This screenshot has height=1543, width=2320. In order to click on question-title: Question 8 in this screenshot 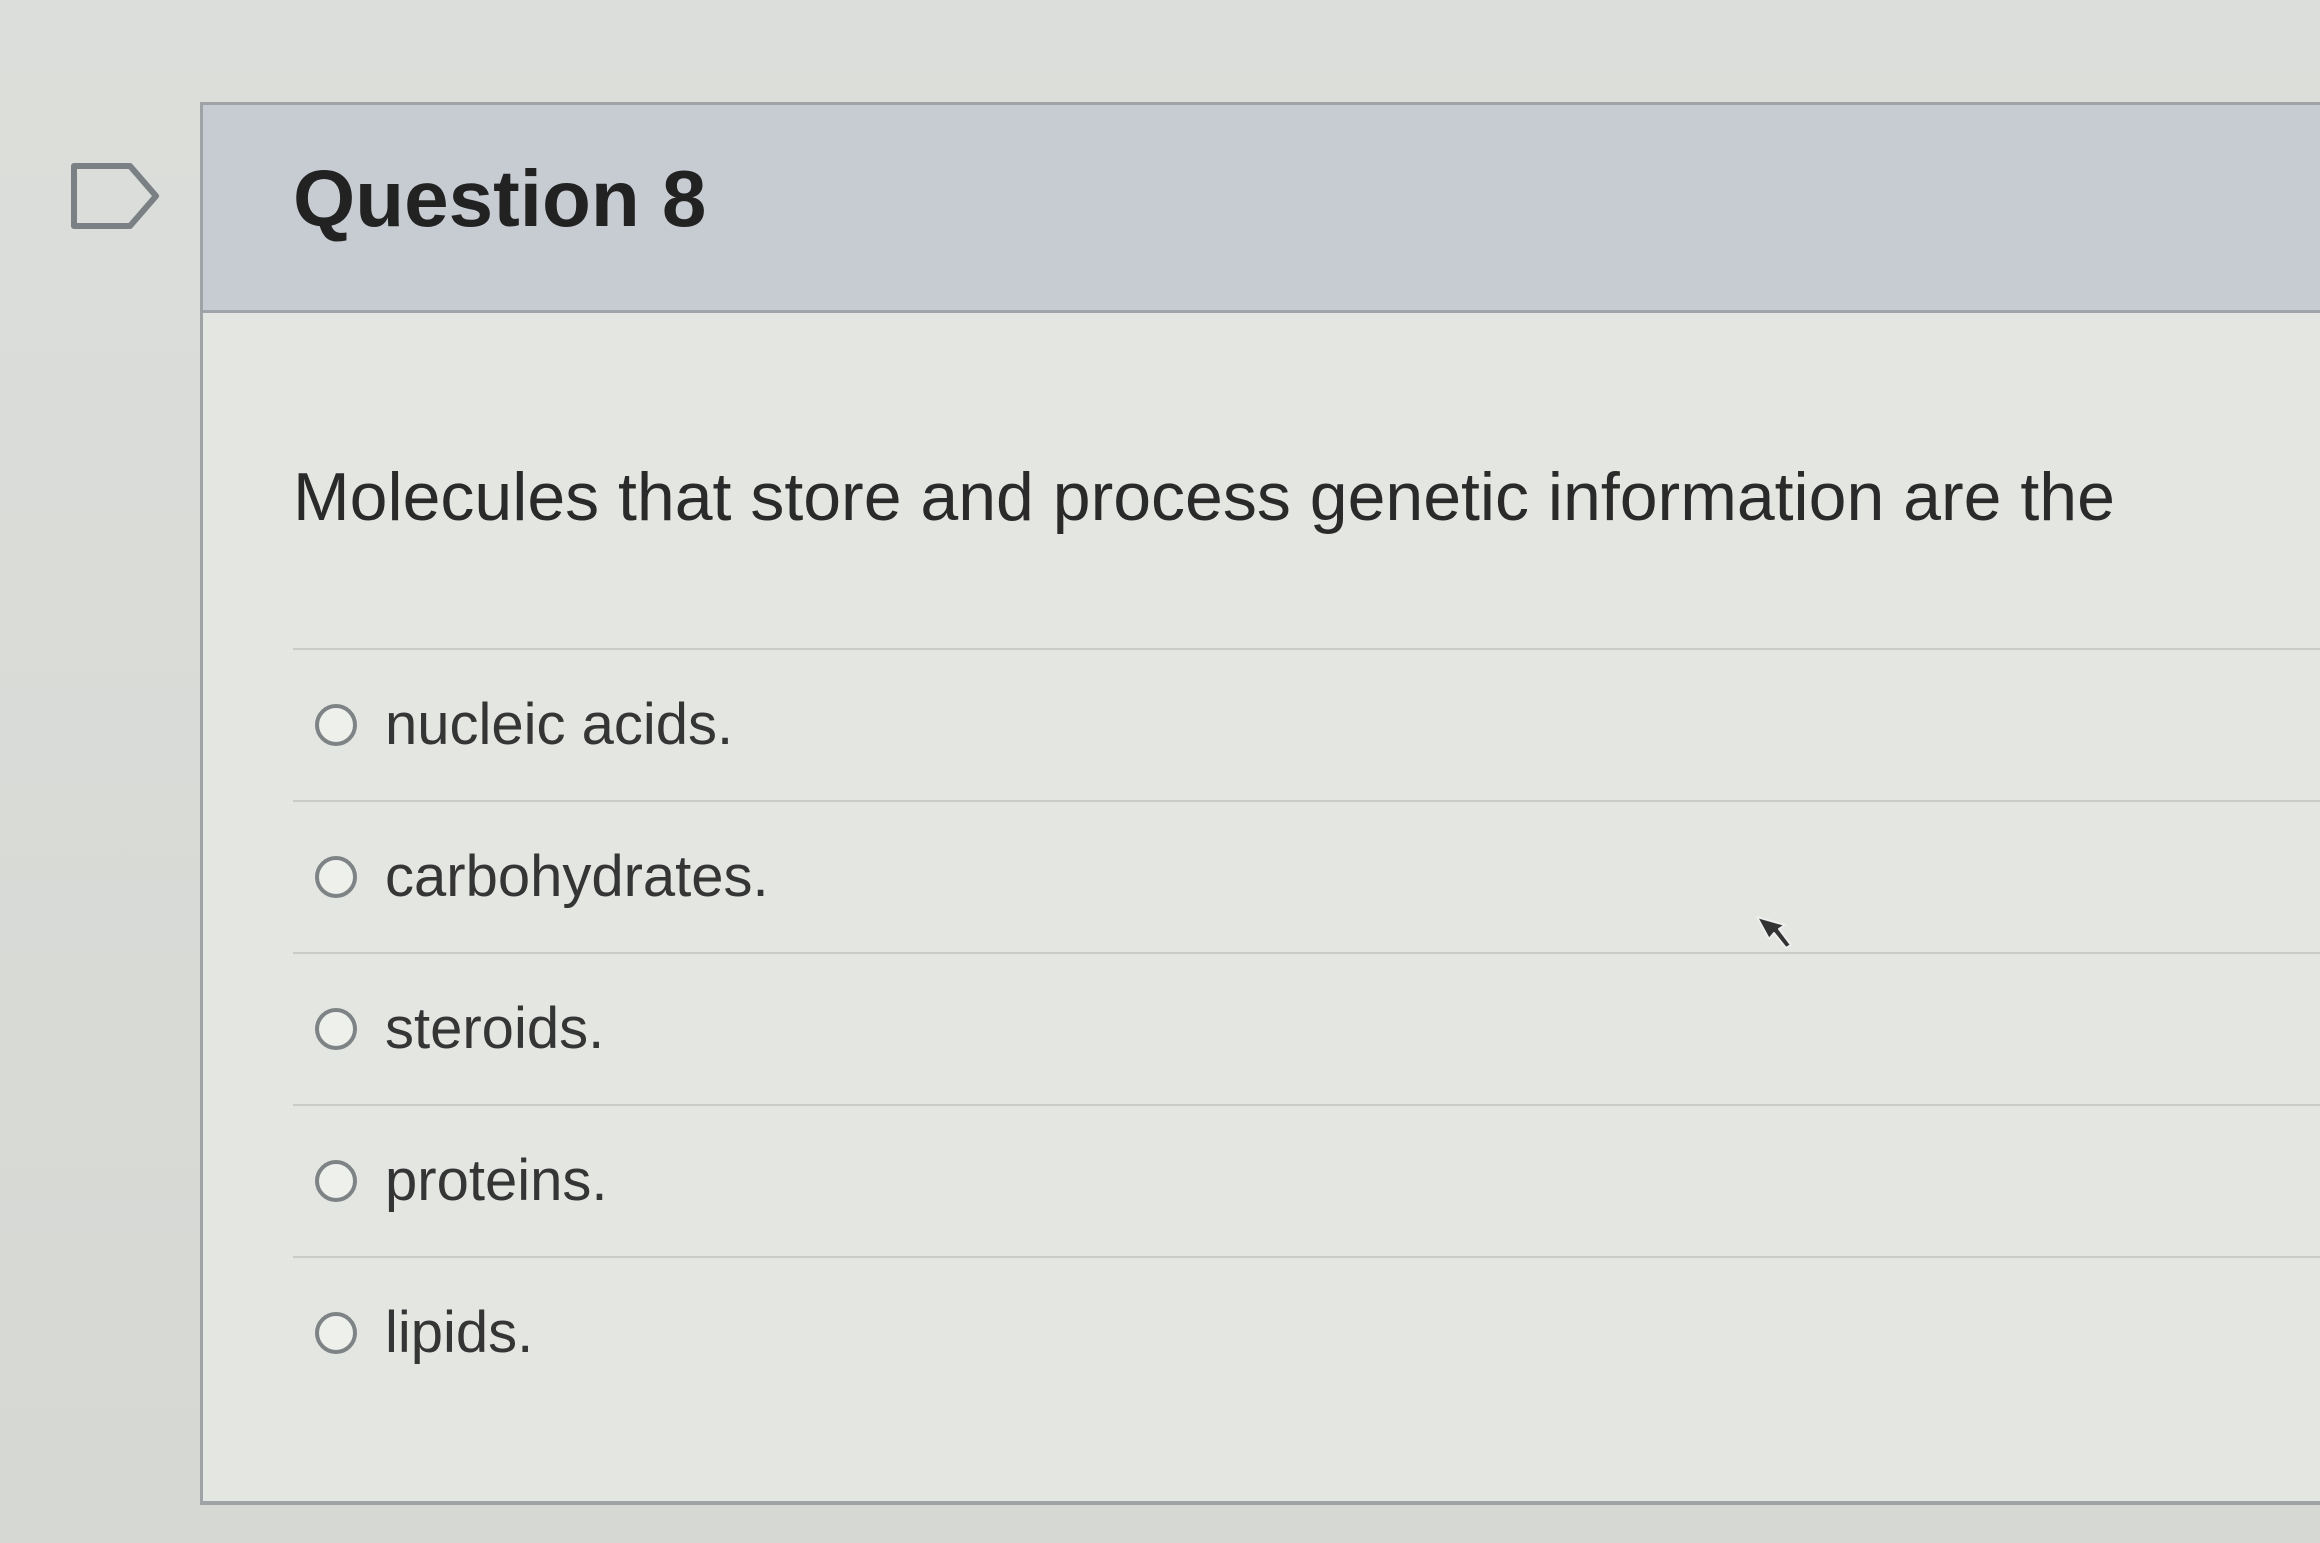, I will do `click(500, 198)`.